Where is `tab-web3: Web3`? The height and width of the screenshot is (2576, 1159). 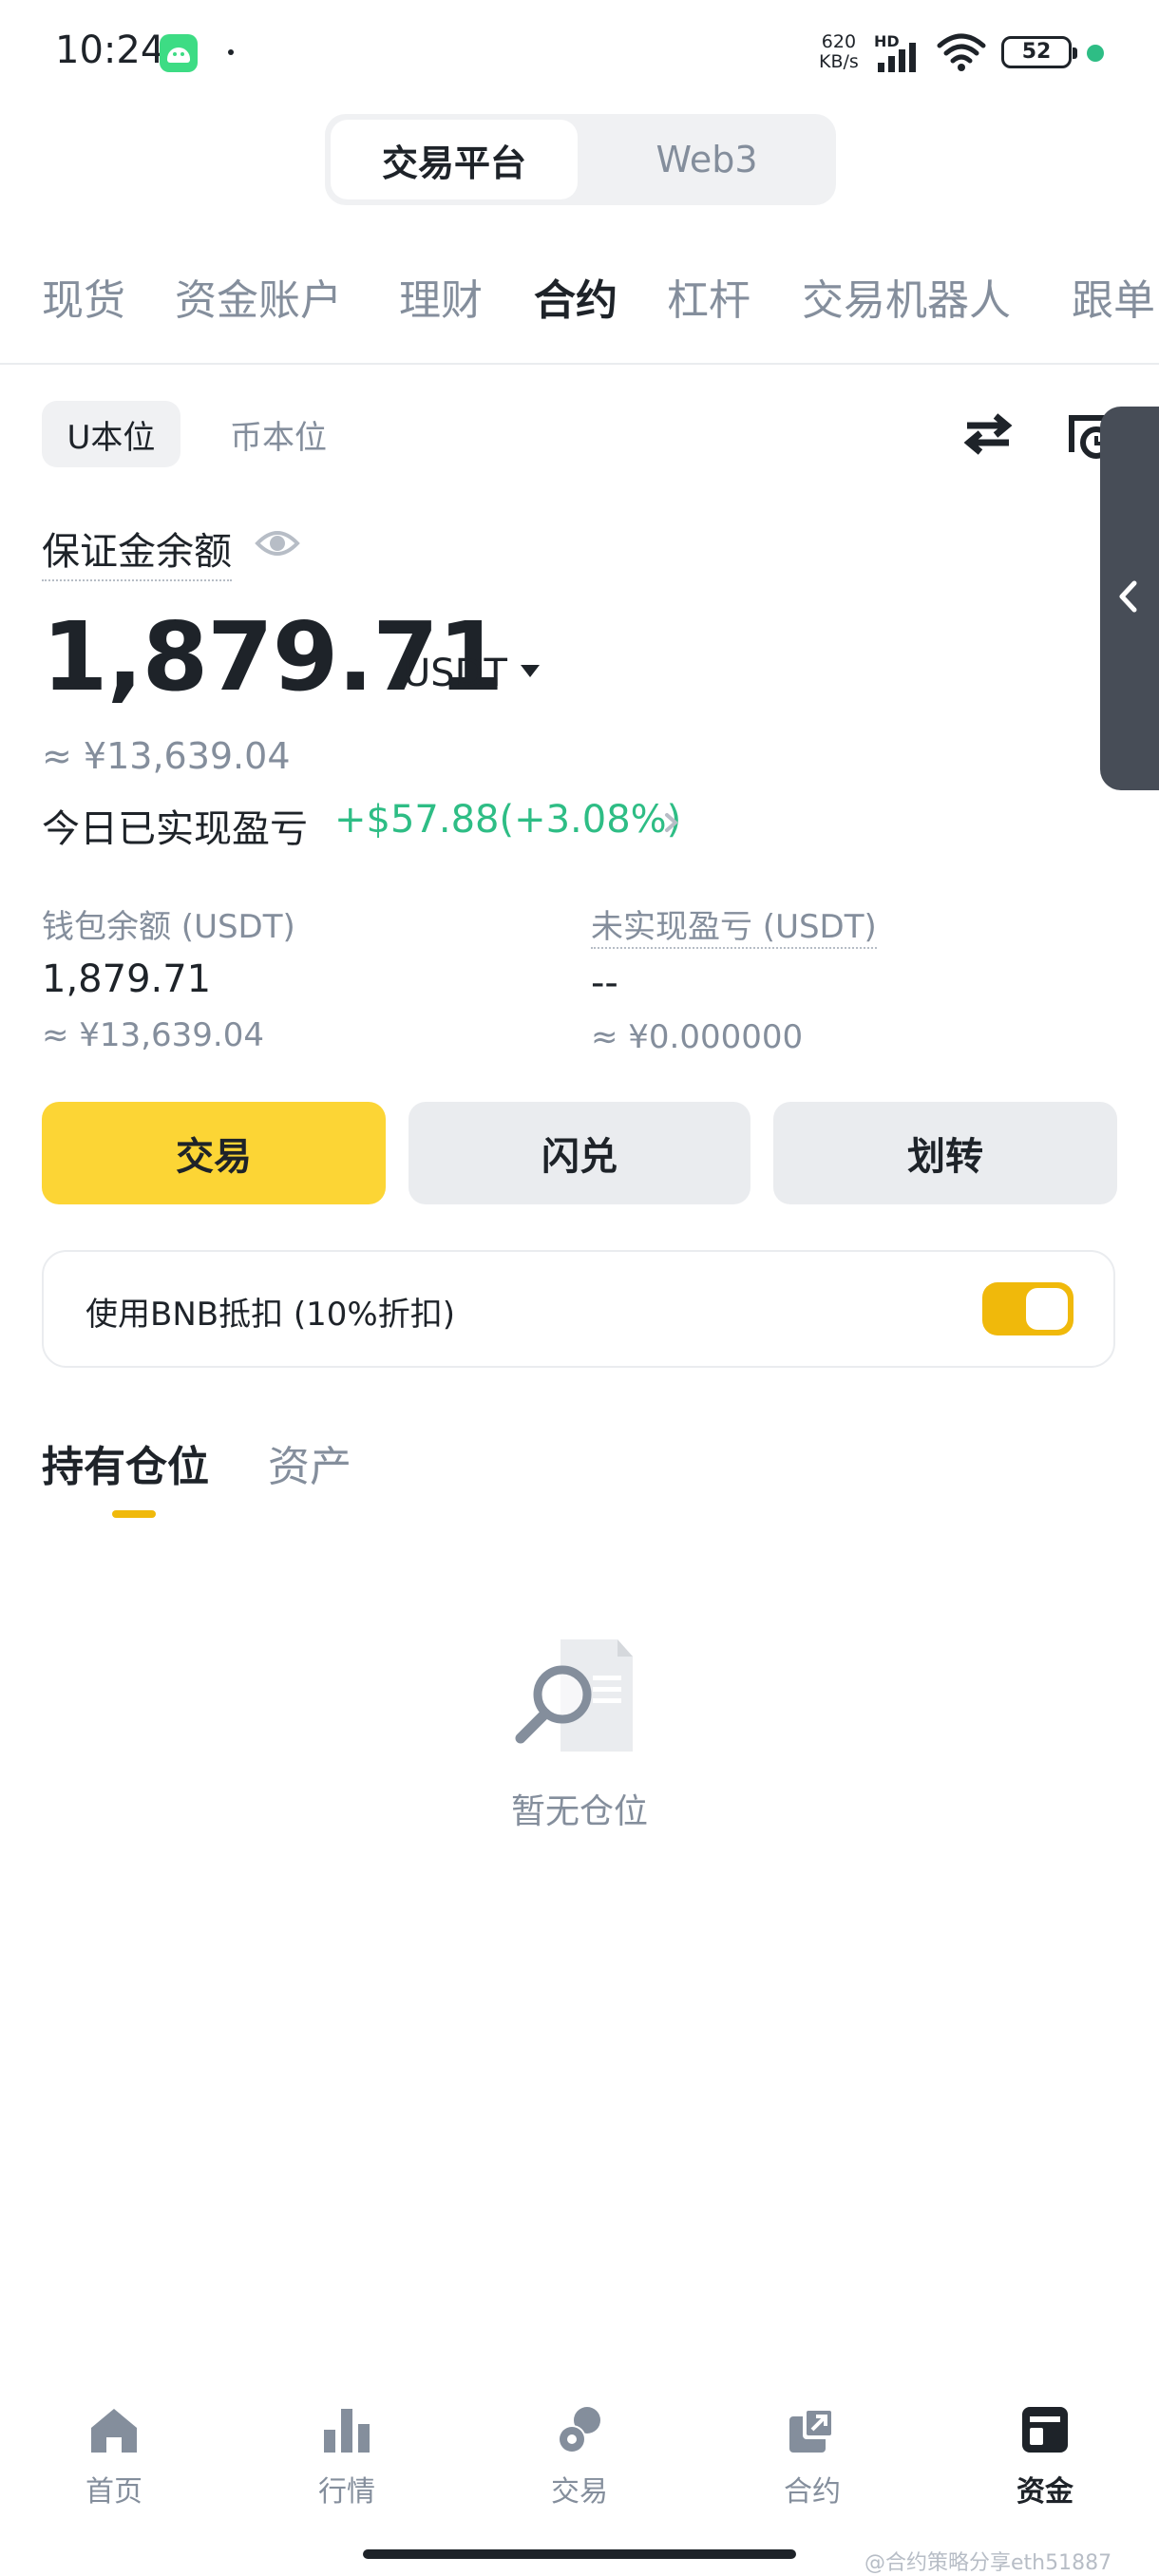 tab-web3: Web3 is located at coordinates (706, 159).